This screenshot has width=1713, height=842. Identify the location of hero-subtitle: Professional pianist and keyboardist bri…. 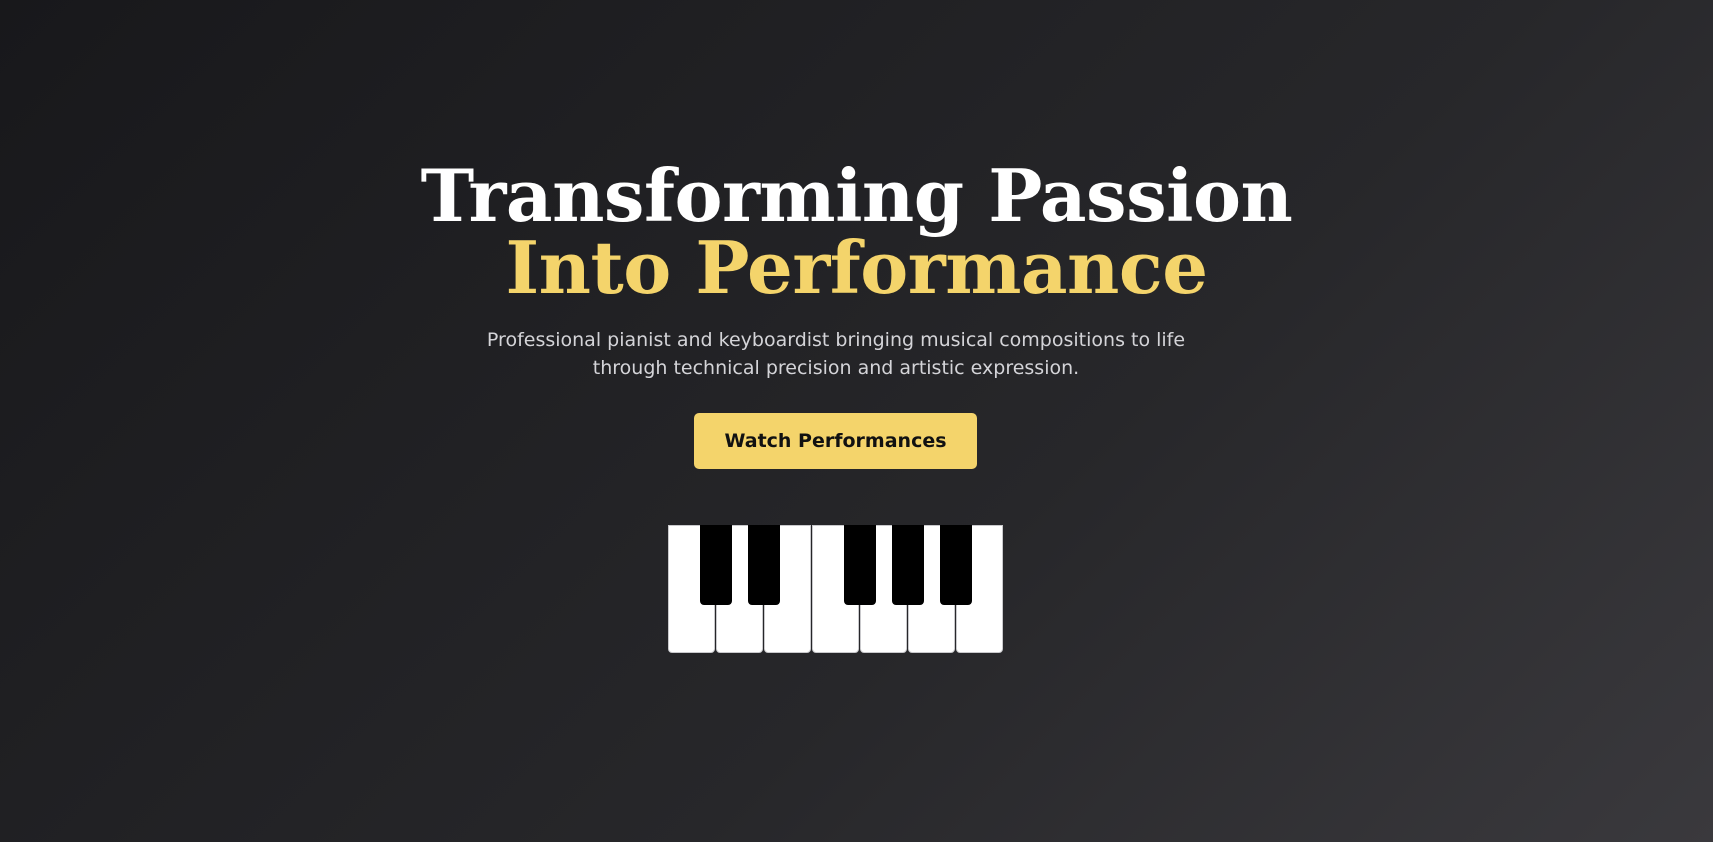
(836, 354).